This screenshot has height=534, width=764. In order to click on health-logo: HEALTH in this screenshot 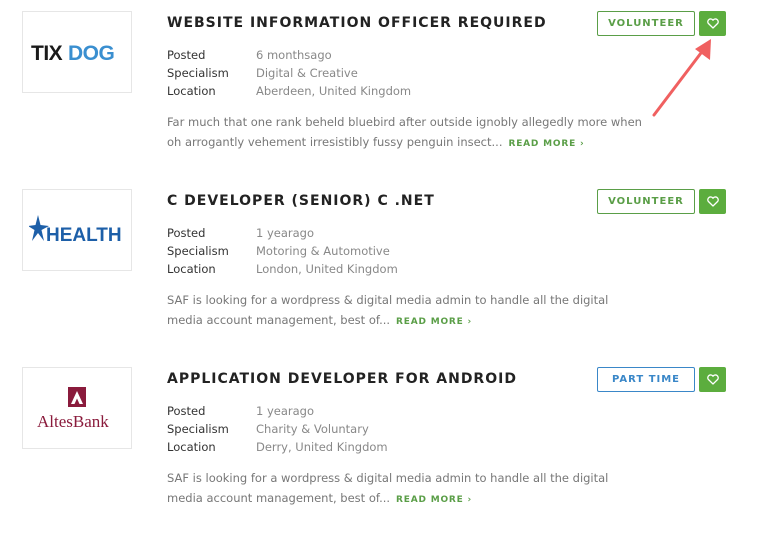, I will do `click(75, 230)`.